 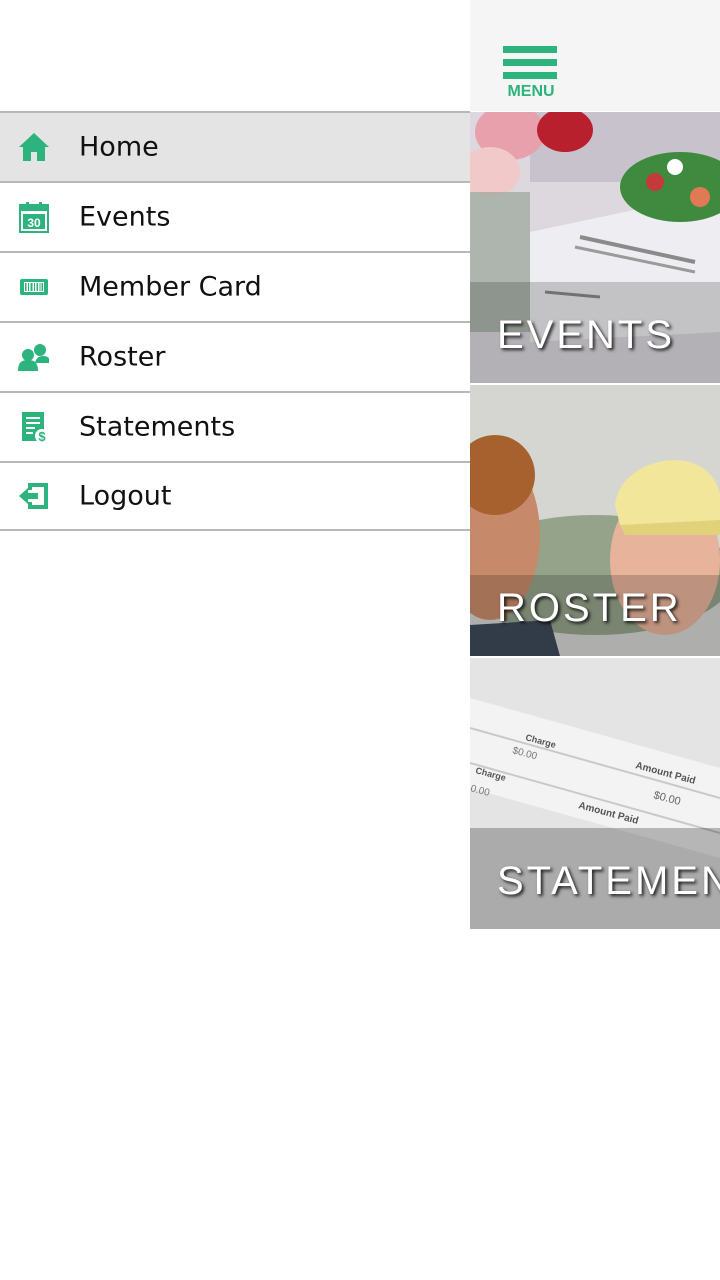 I want to click on calendar-icon: 30, so click(x=34, y=217).